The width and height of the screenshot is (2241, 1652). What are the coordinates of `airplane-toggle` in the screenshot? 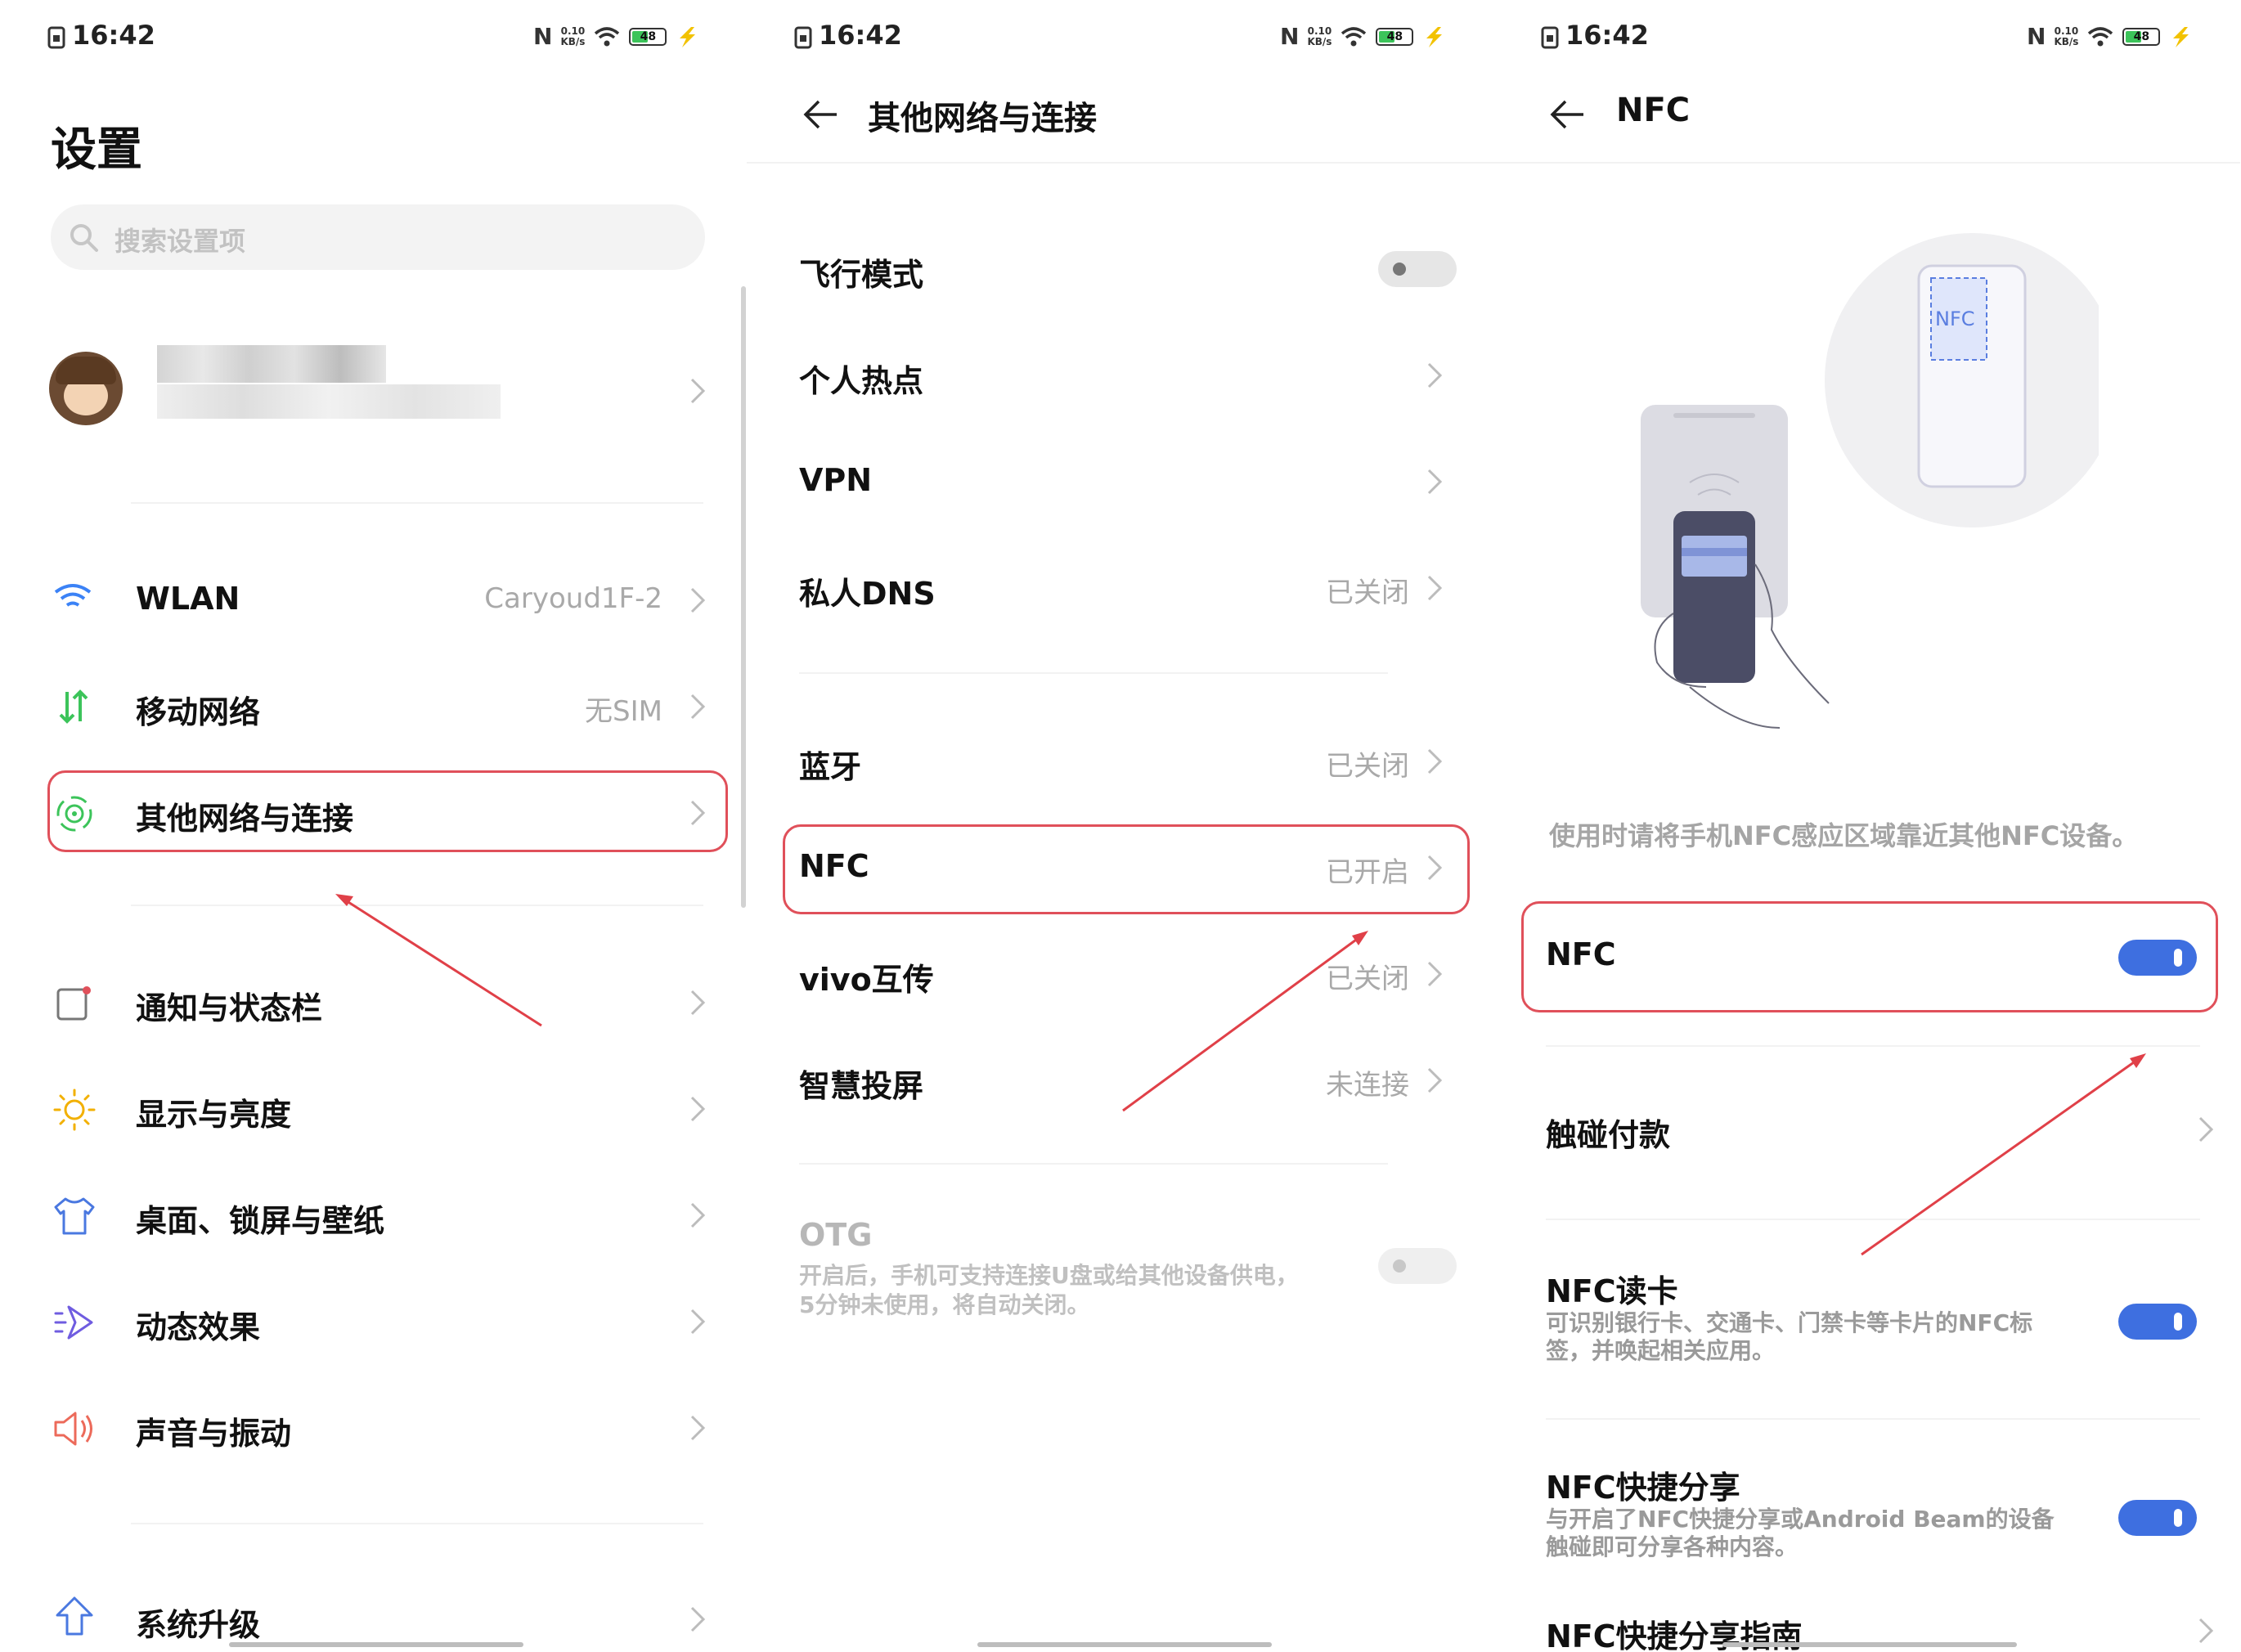 It's located at (1417, 269).